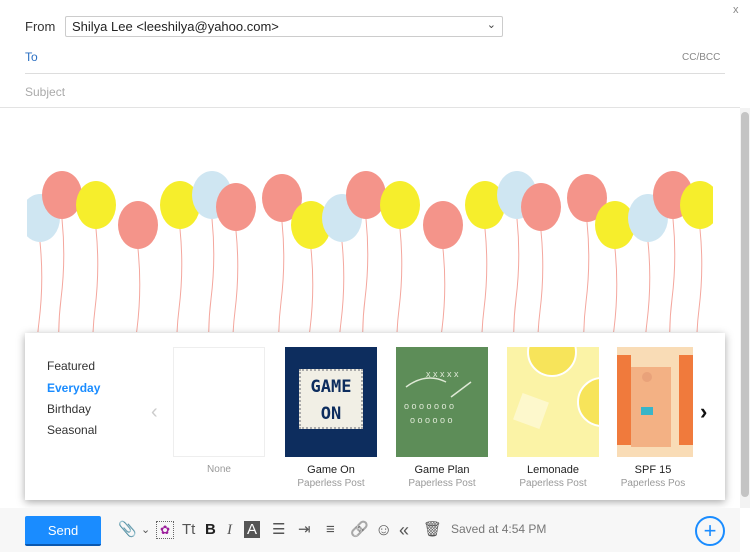 Image resolution: width=750 pixels, height=552 pixels. What do you see at coordinates (736, 10) in the screenshot?
I see `close-button: x` at bounding box center [736, 10].